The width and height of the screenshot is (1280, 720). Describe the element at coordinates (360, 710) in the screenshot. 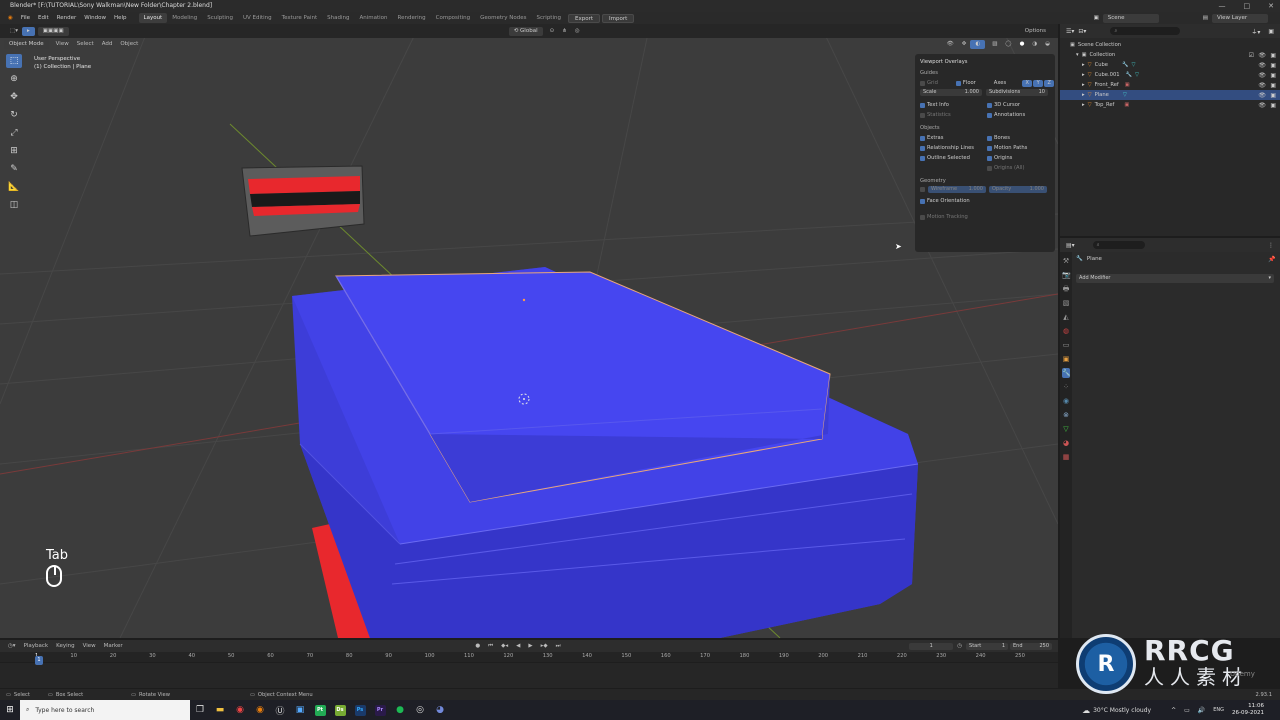

I see `photoshop-icon: Ps` at that location.